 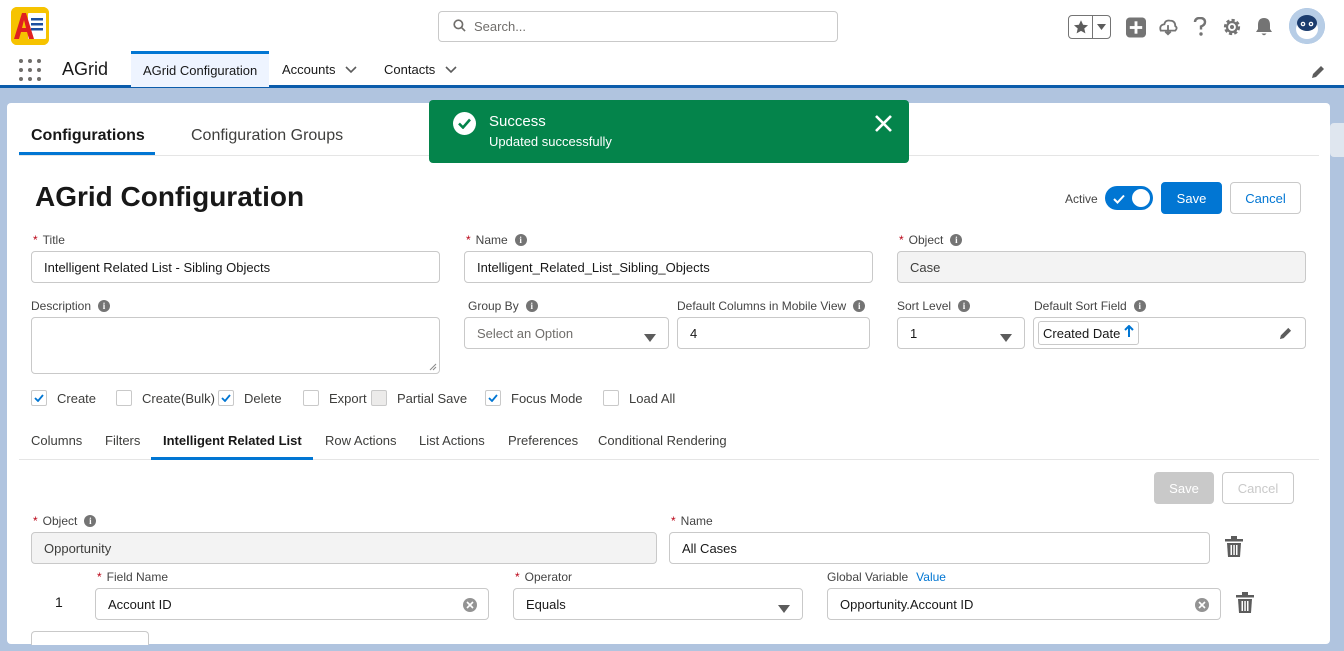 I want to click on tab-conditional-rendering: Conditional Rendering, so click(x=662, y=440).